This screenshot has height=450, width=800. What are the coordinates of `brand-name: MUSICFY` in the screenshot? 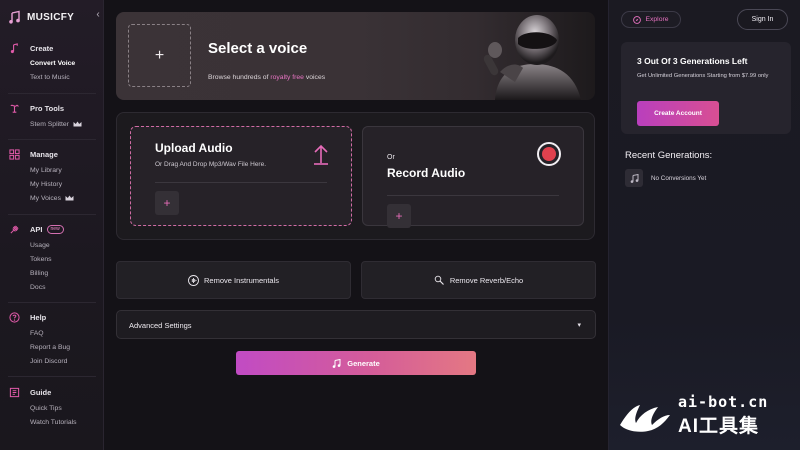 It's located at (51, 17).